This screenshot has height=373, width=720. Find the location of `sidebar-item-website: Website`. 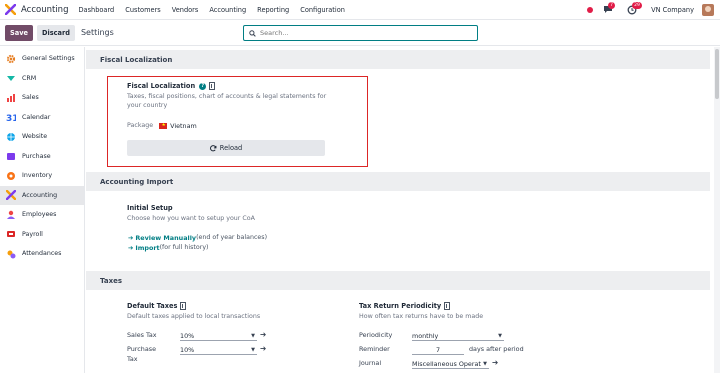

sidebar-item-website: Website is located at coordinates (42, 137).